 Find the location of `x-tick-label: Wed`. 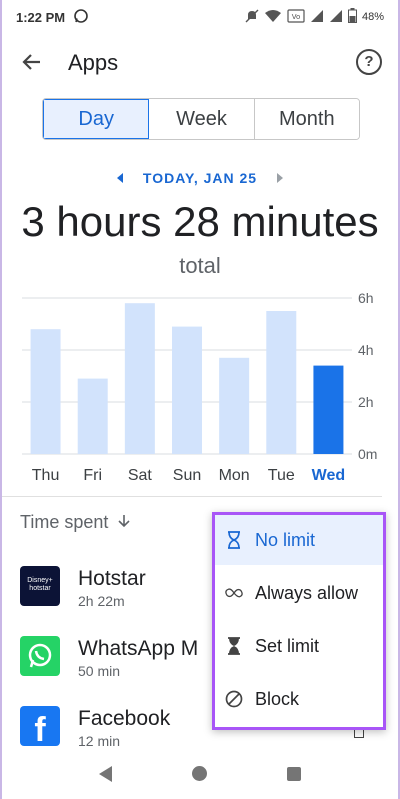

x-tick-label: Wed is located at coordinates (328, 475).